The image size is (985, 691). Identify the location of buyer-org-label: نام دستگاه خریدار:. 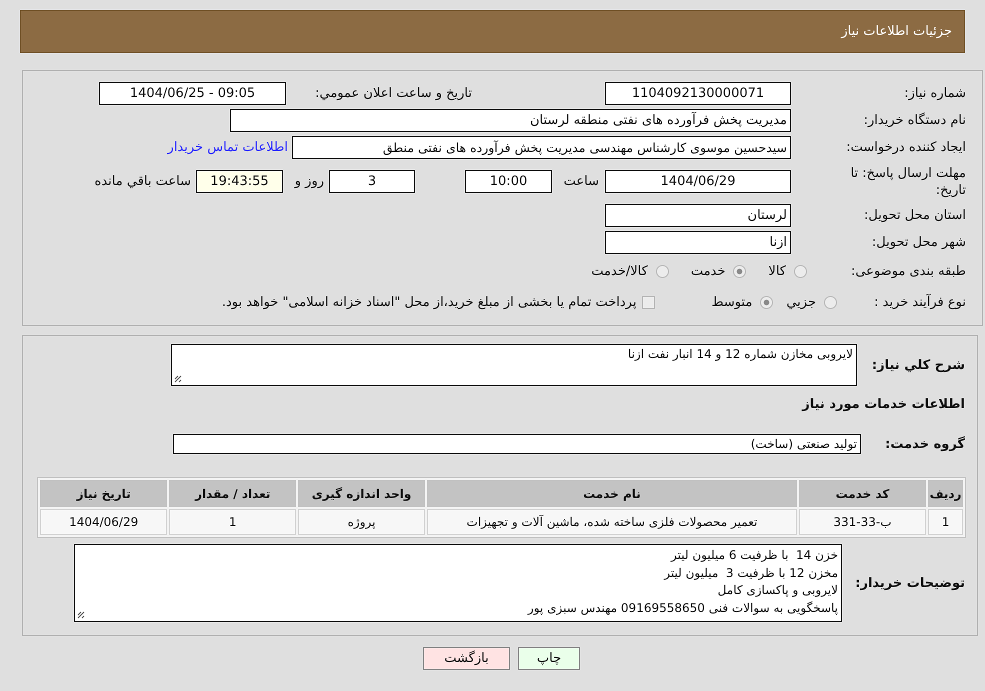
(914, 120).